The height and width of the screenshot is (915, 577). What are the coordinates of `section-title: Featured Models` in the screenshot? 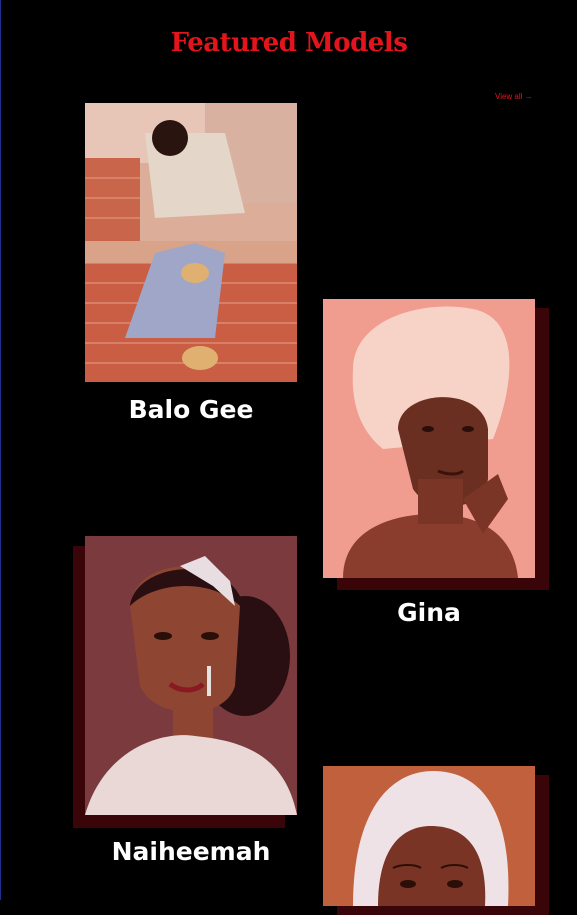 It's located at (289, 43).